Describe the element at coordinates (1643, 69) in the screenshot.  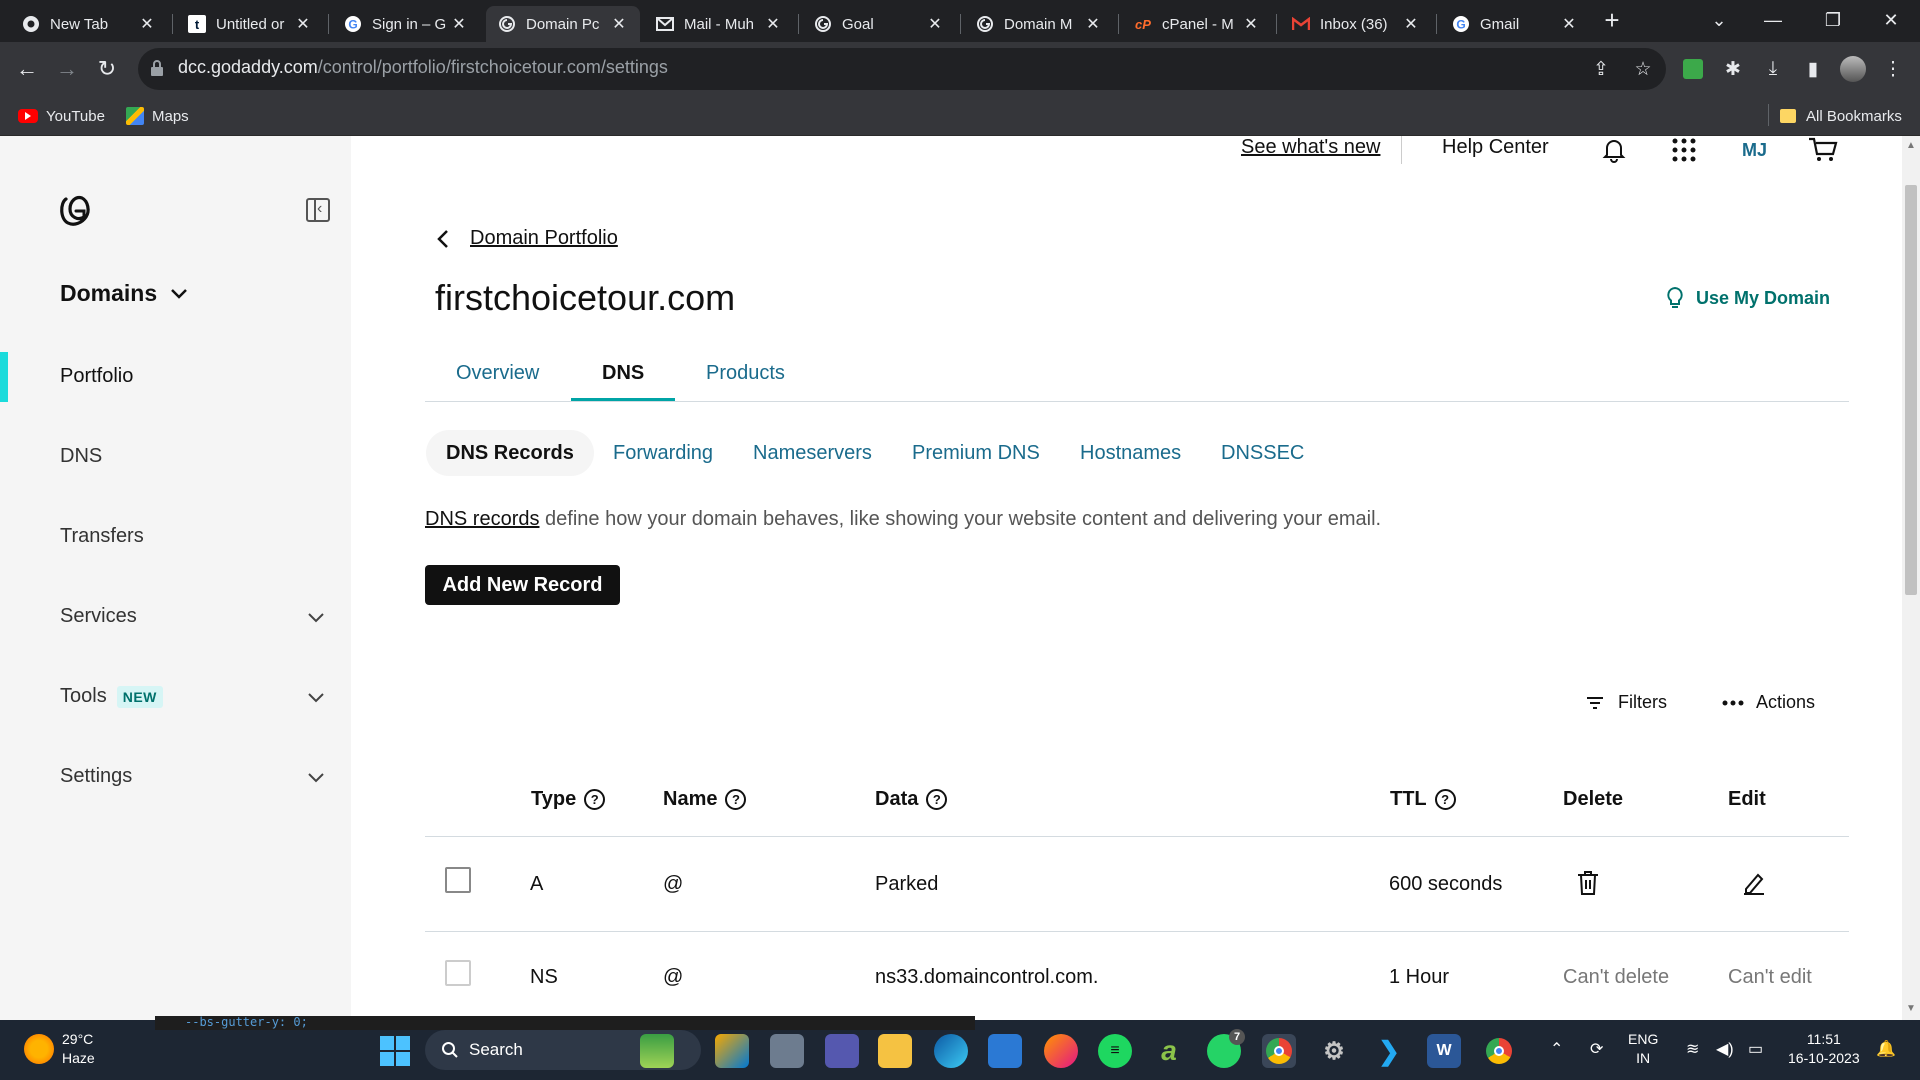
I see `bookmark-star-icon: ☆` at that location.